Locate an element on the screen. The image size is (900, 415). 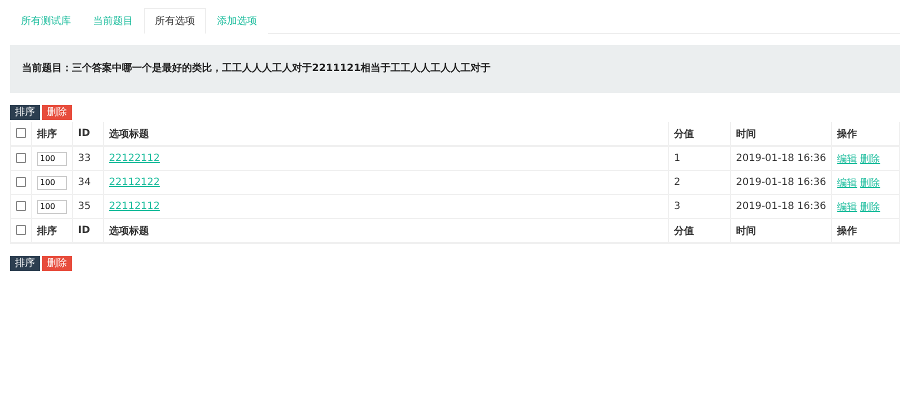
id-cell: 35 is located at coordinates (84, 206).